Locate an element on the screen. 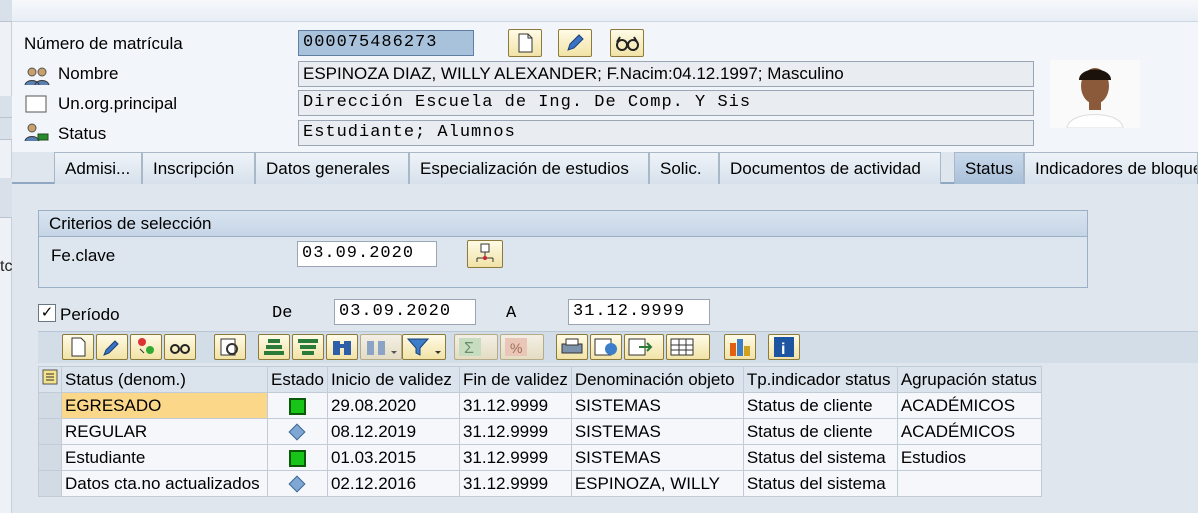 Image resolution: width=1198 pixels, height=513 pixels. filter-button is located at coordinates (424, 347).